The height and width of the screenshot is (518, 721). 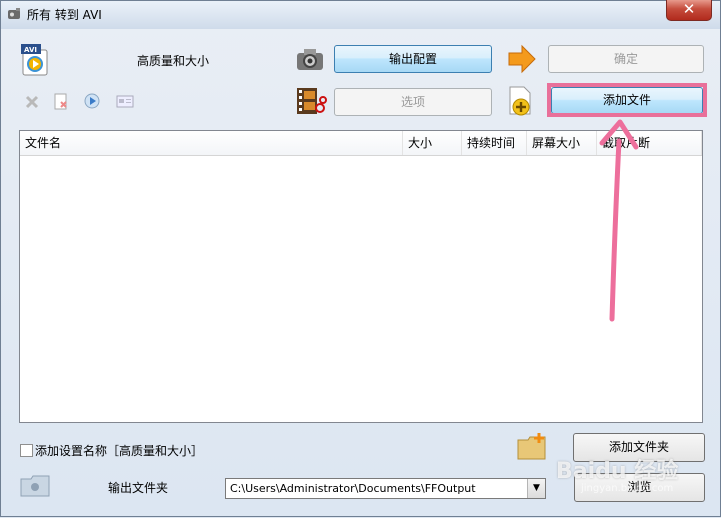 What do you see at coordinates (30, 50) in the screenshot?
I see `svg-text: AVI` at bounding box center [30, 50].